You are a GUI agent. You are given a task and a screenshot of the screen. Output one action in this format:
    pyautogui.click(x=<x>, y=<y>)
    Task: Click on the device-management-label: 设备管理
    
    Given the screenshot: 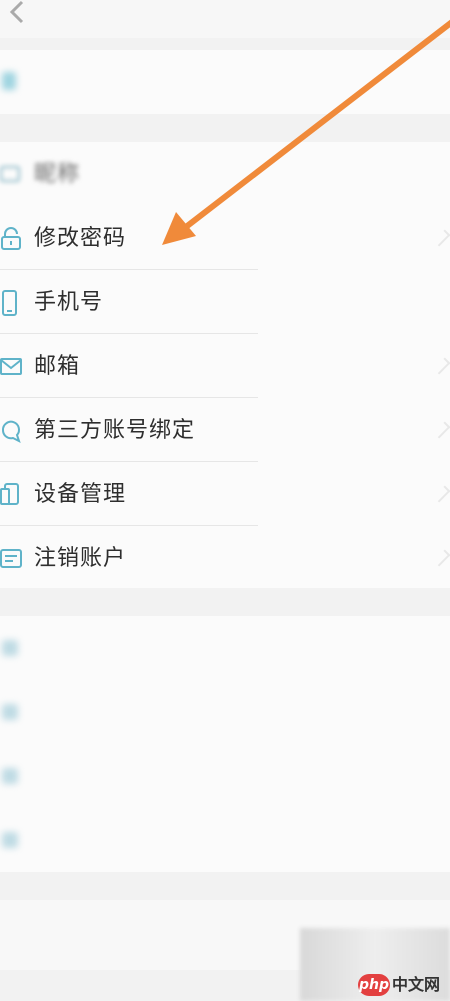 What is the action you would take?
    pyautogui.click(x=80, y=494)
    